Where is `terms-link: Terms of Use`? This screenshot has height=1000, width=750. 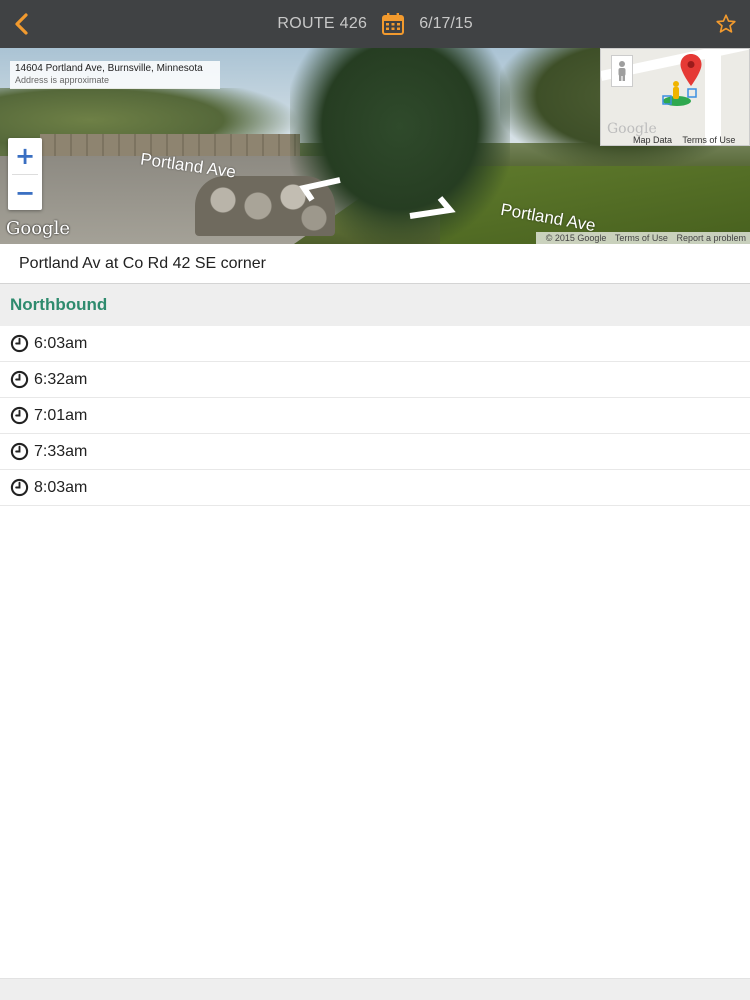
terms-link: Terms of Use is located at coordinates (641, 238).